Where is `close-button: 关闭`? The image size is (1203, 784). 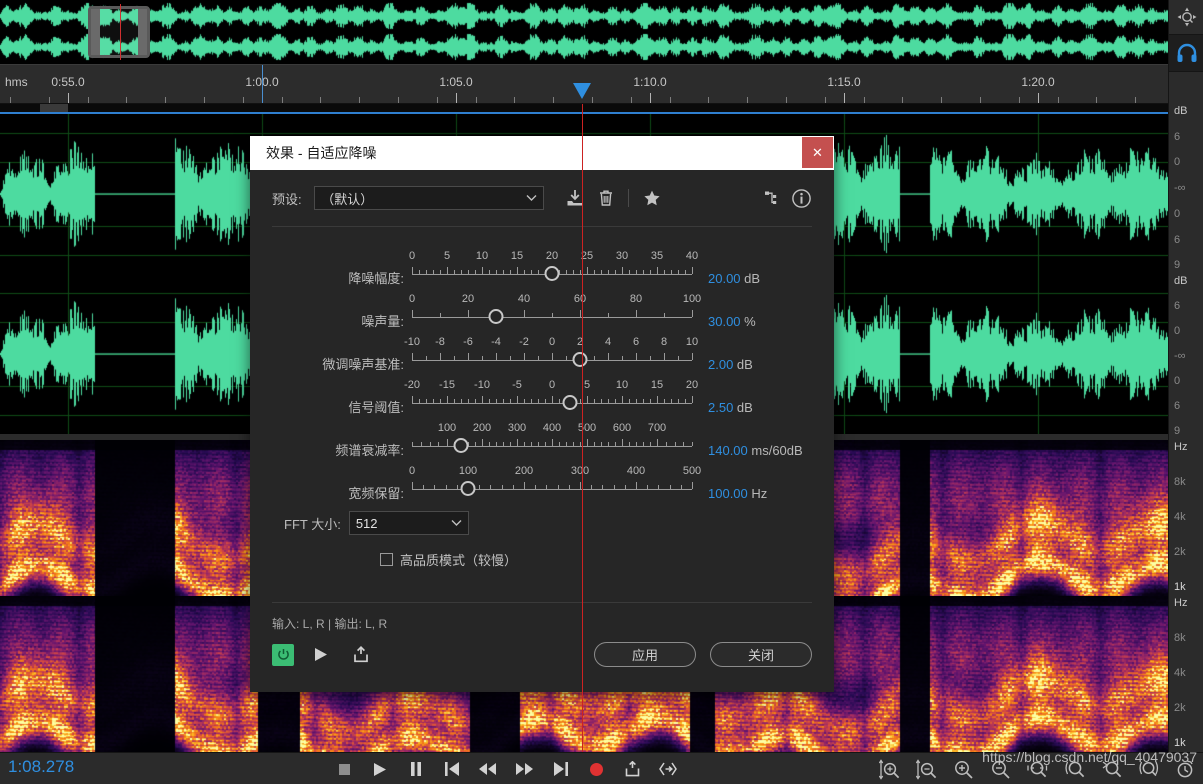
close-button: 关闭 is located at coordinates (761, 654).